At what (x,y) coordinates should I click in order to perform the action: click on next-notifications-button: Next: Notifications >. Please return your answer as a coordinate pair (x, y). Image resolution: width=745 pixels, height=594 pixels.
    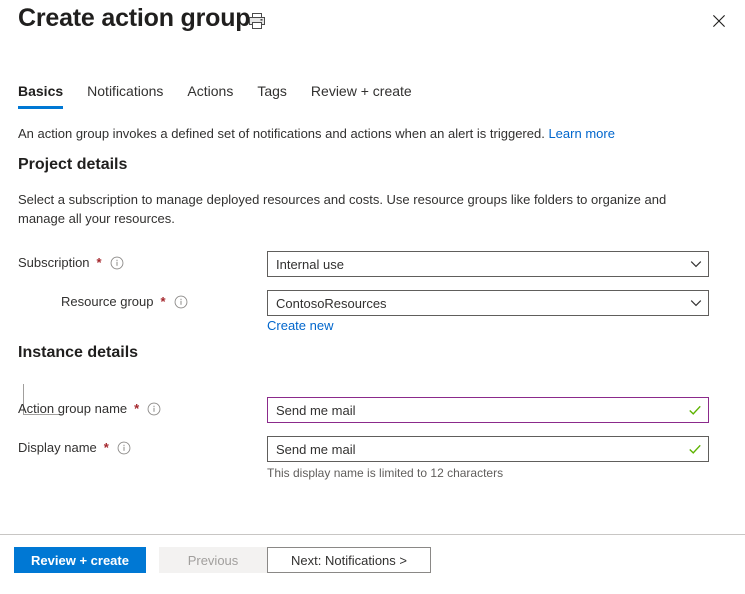
    Looking at the image, I should click on (349, 560).